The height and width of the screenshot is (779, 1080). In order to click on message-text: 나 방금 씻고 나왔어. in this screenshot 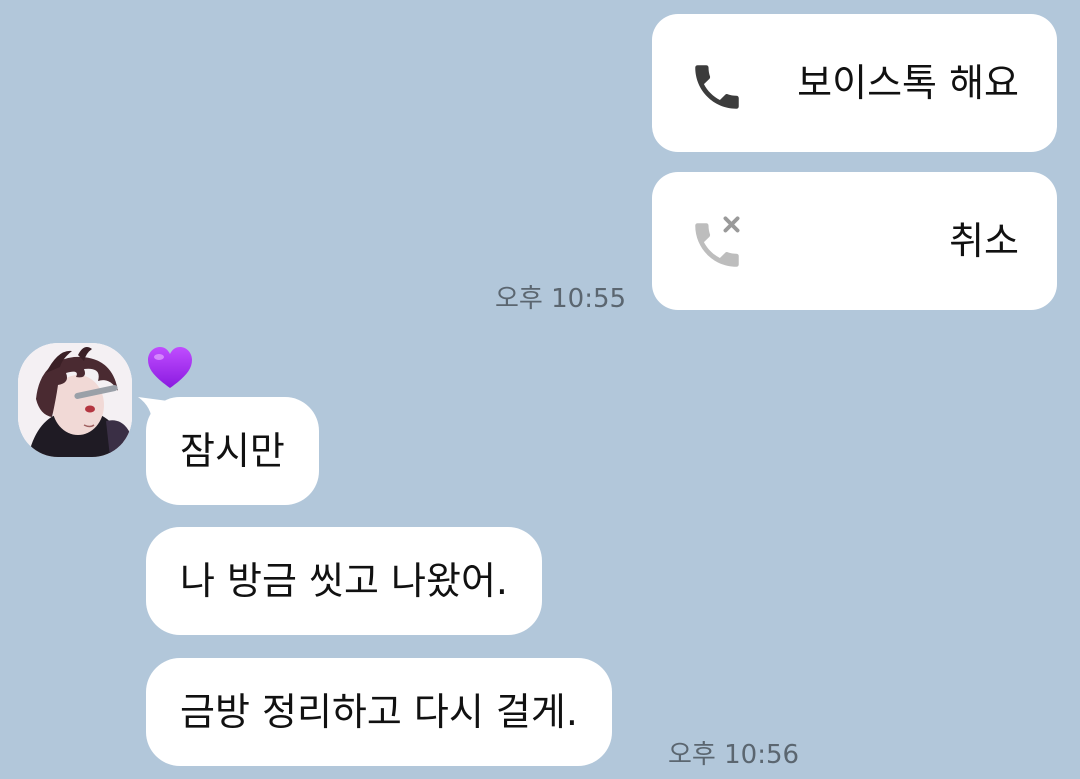, I will do `click(344, 581)`.